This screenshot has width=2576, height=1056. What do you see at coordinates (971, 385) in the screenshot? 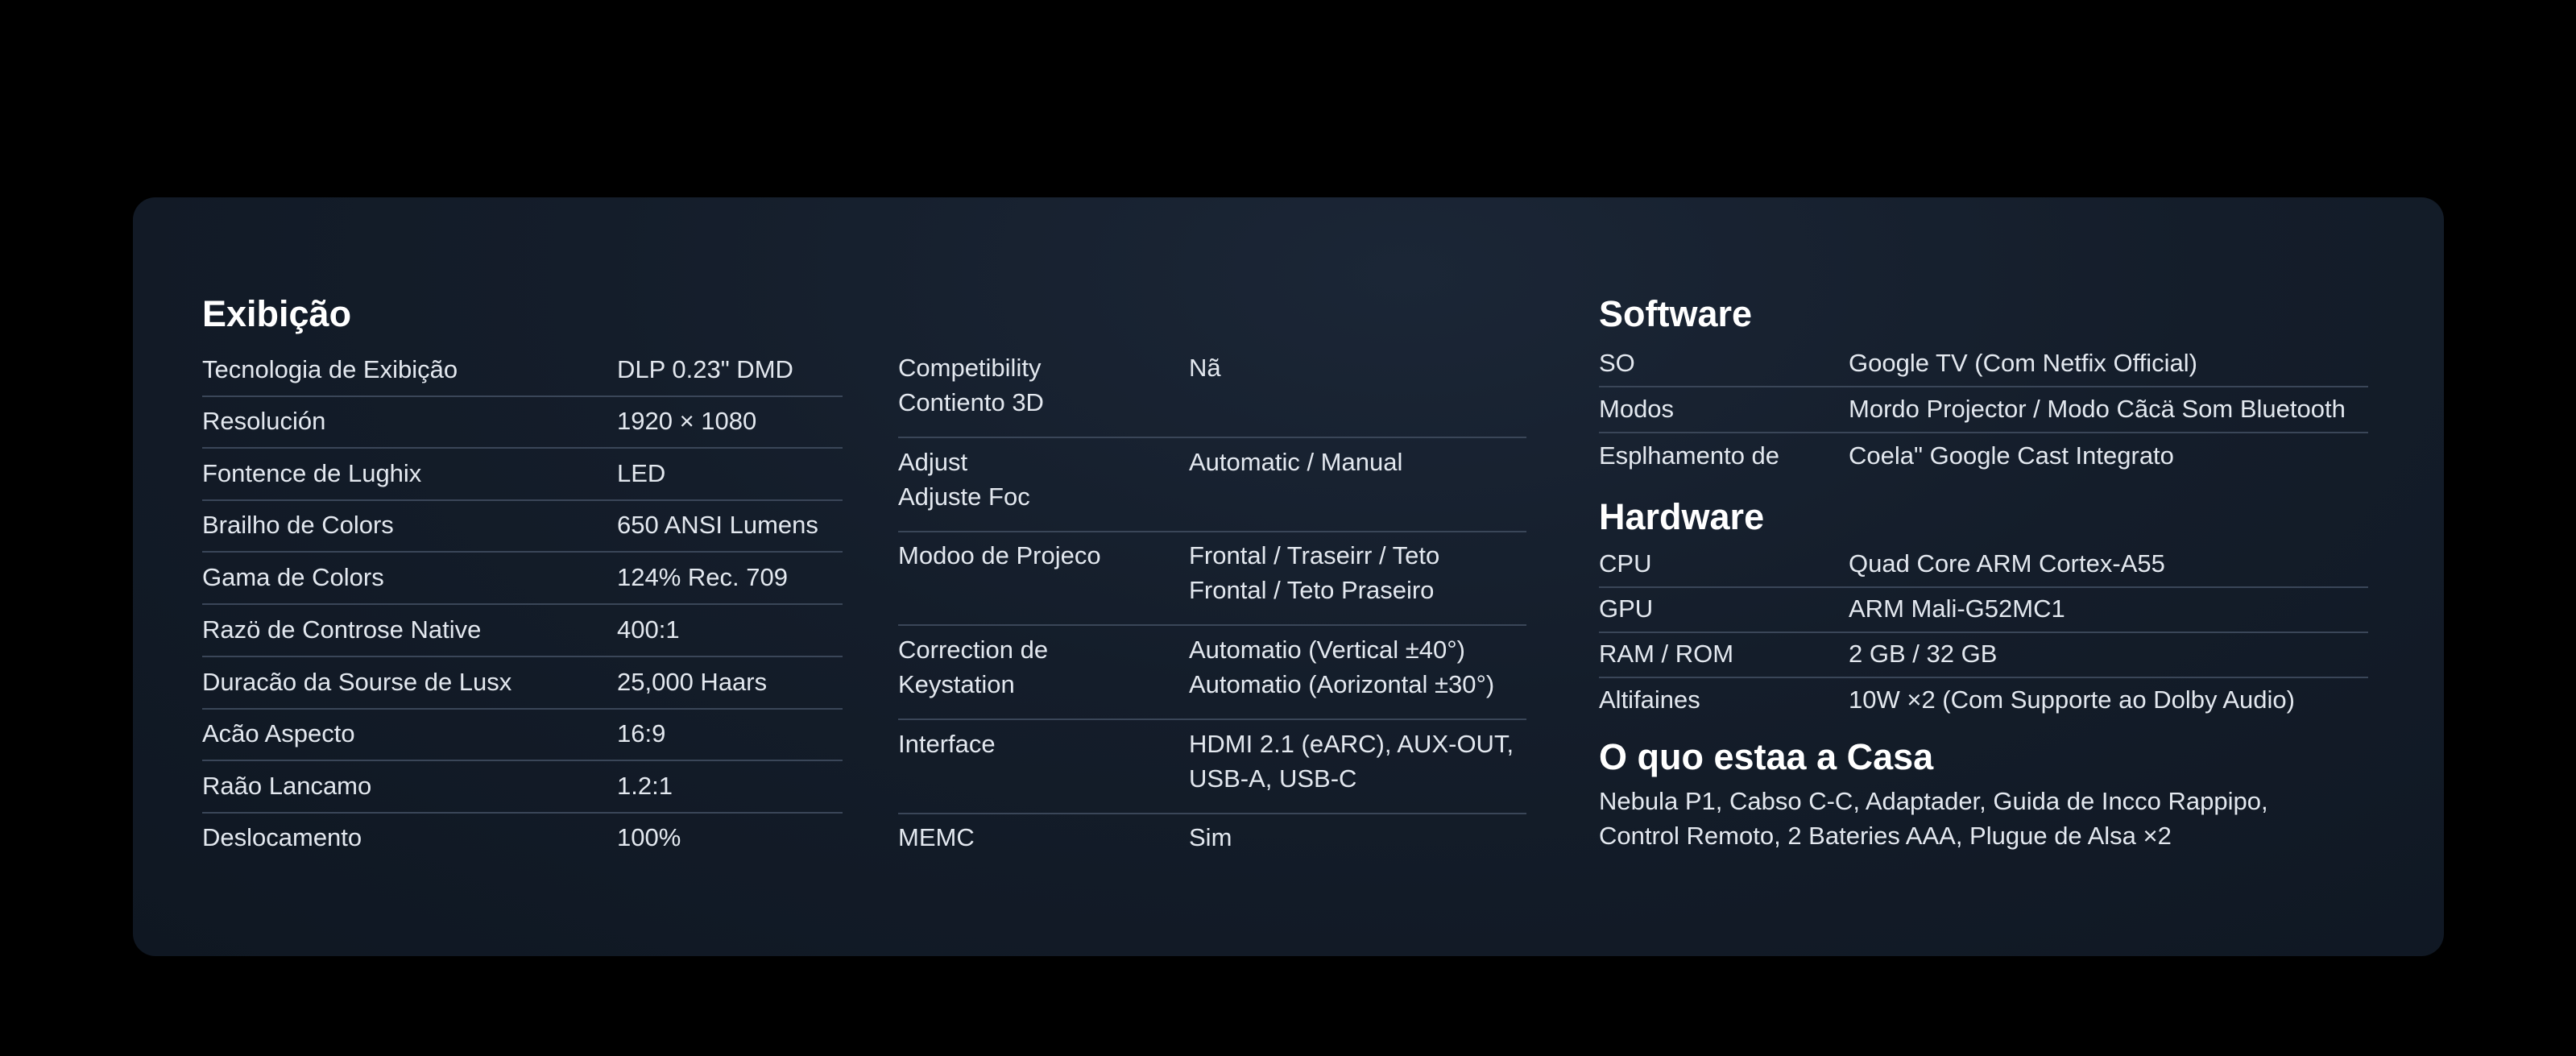
I see `spec-label: Competibility Contiento 3D` at bounding box center [971, 385].